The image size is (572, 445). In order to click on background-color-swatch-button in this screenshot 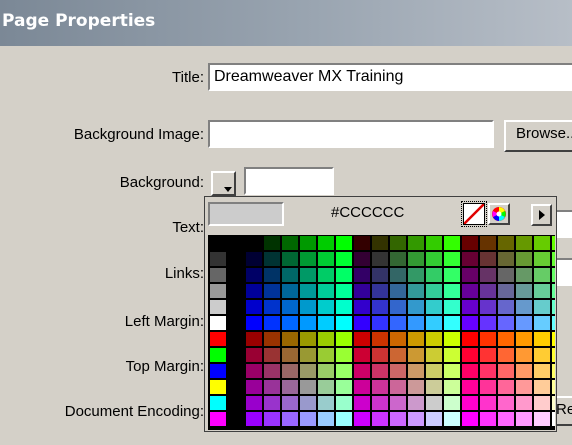, I will do `click(223, 183)`.